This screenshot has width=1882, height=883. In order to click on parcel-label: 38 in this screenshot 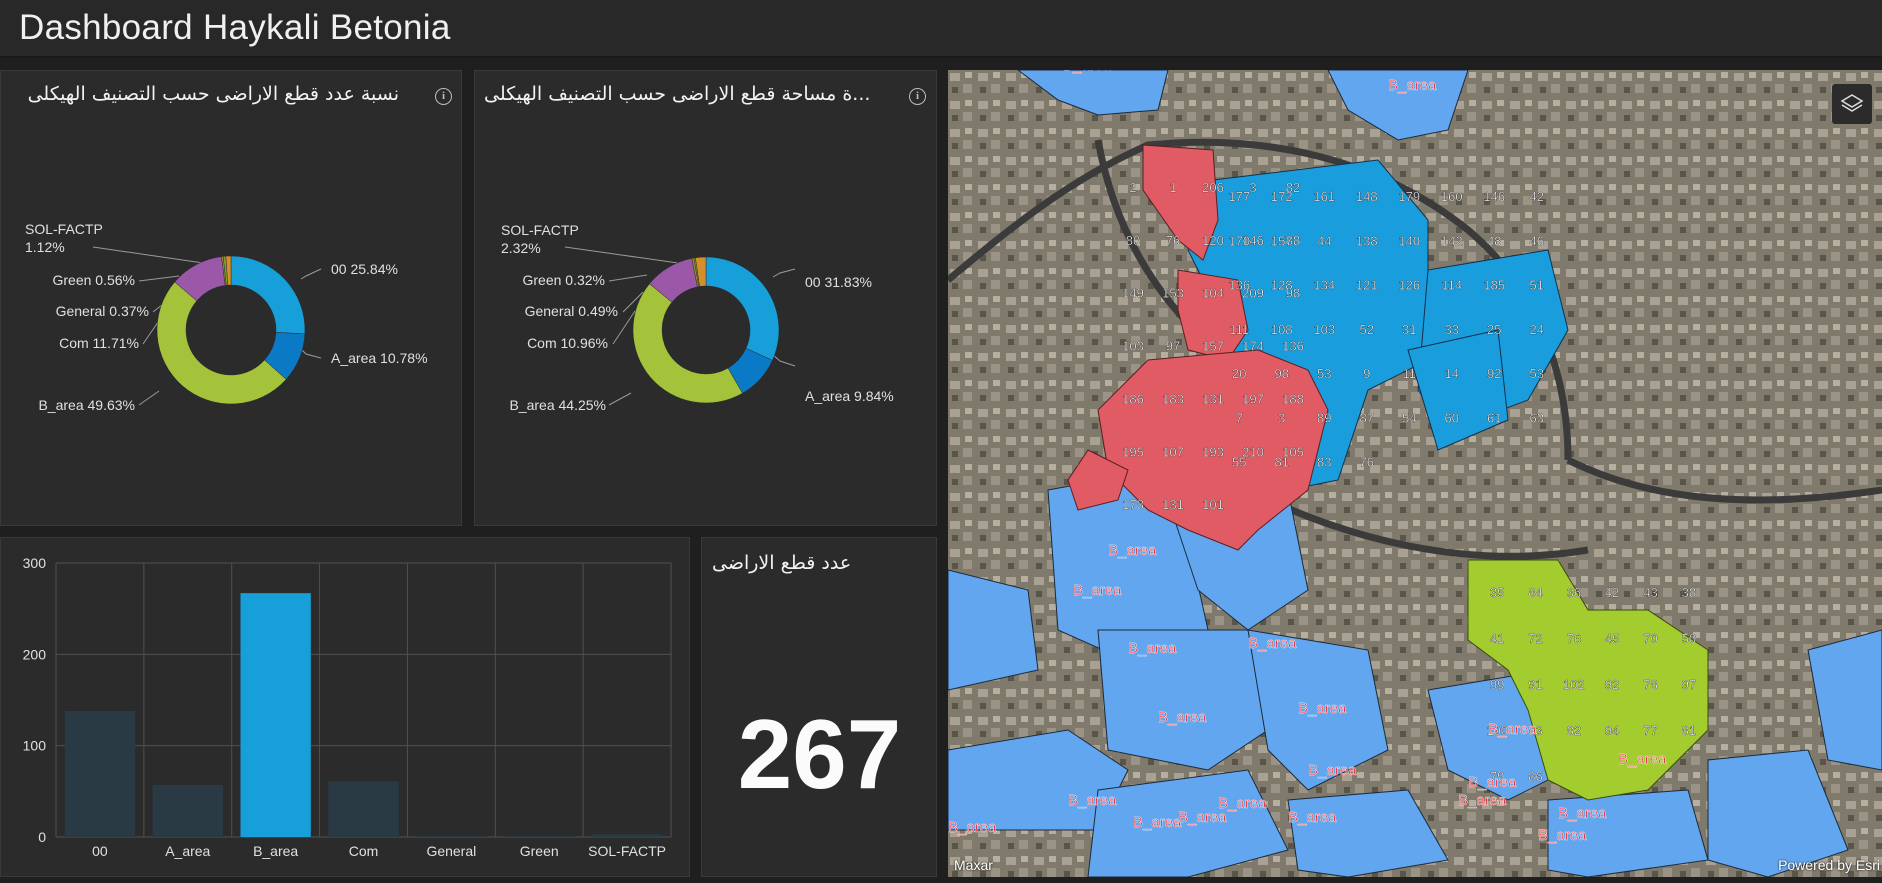, I will do `click(1689, 592)`.